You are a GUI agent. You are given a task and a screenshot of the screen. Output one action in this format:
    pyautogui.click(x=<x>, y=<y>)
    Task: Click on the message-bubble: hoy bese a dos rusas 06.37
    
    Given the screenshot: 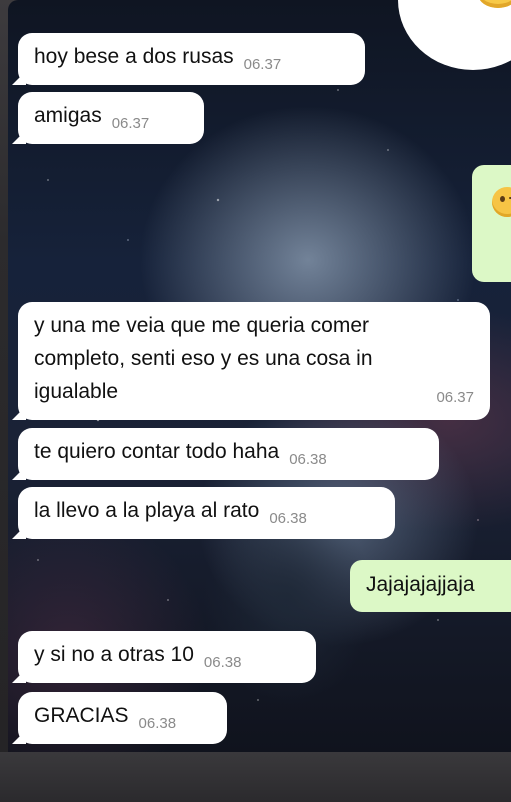 What is the action you would take?
    pyautogui.click(x=188, y=59)
    